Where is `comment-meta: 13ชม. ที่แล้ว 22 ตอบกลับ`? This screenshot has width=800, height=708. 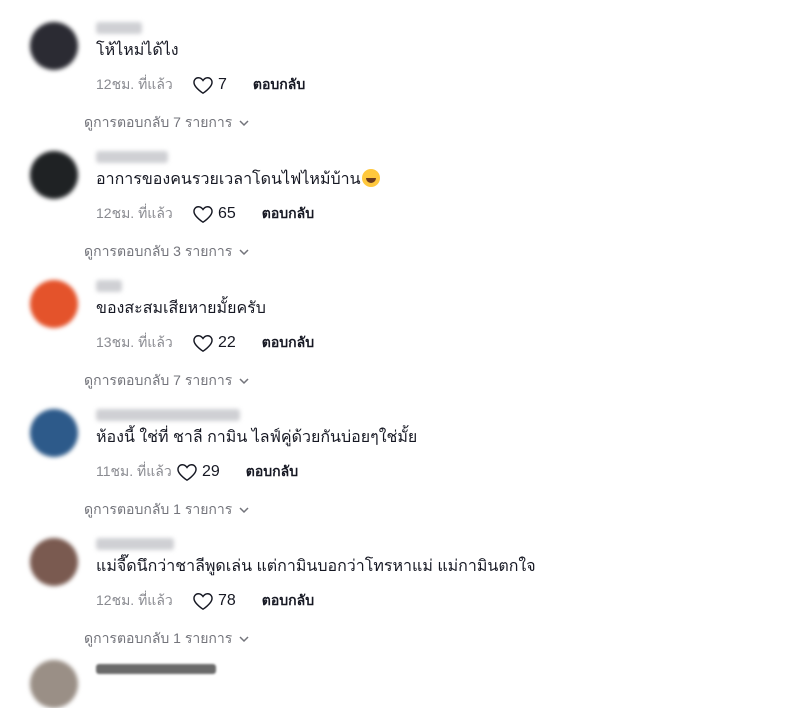 comment-meta: 13ชม. ที่แล้ว 22 ตอบกลับ is located at coordinates (205, 343).